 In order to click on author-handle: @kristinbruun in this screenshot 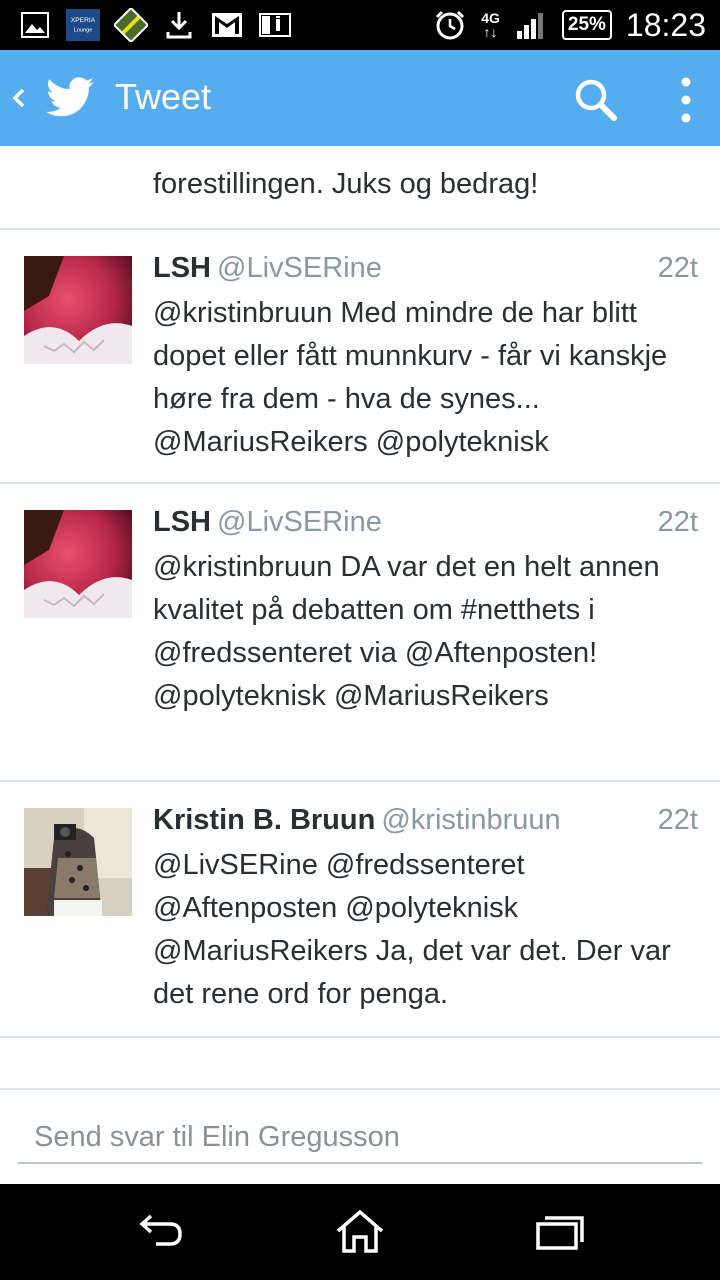, I will do `click(471, 820)`.